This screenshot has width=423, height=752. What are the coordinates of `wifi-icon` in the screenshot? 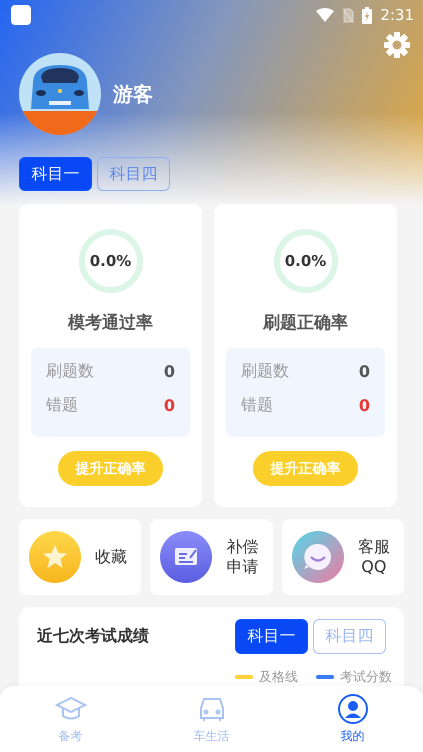 It's located at (325, 15).